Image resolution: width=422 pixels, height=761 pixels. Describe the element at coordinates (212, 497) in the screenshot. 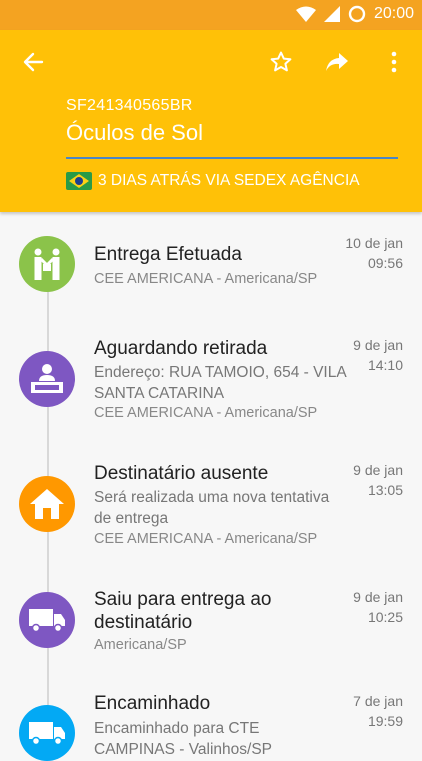

I see `event-detail-line: Será realizada uma nova tentativa` at that location.